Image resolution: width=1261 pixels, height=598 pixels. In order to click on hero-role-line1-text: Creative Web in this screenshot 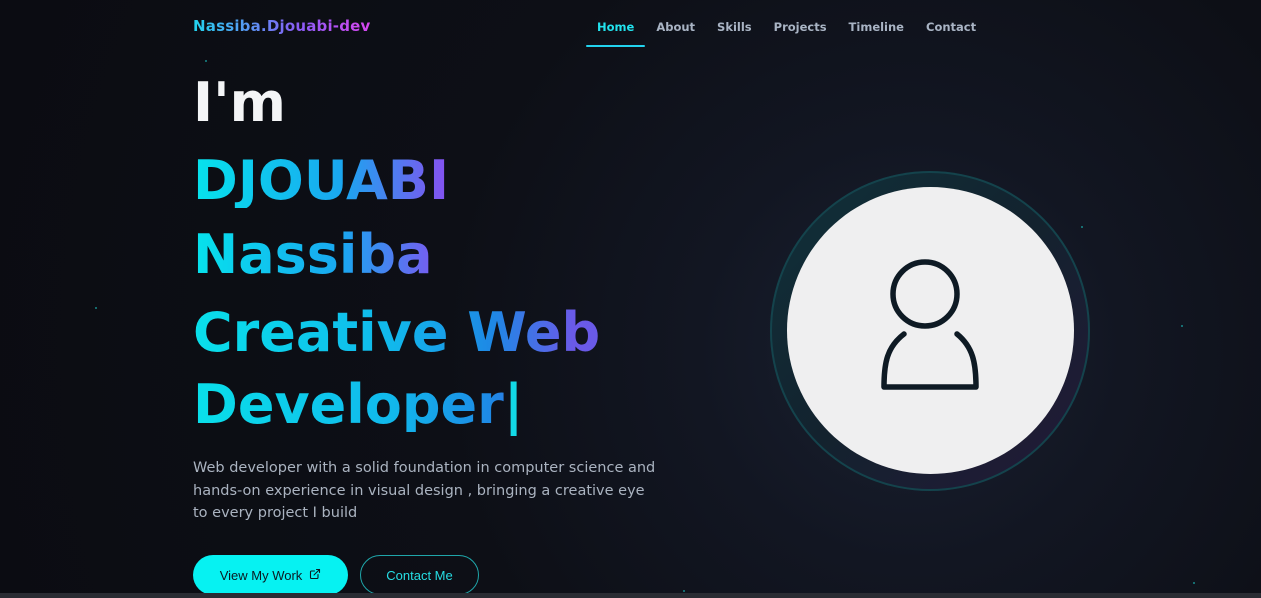, I will do `click(397, 332)`.